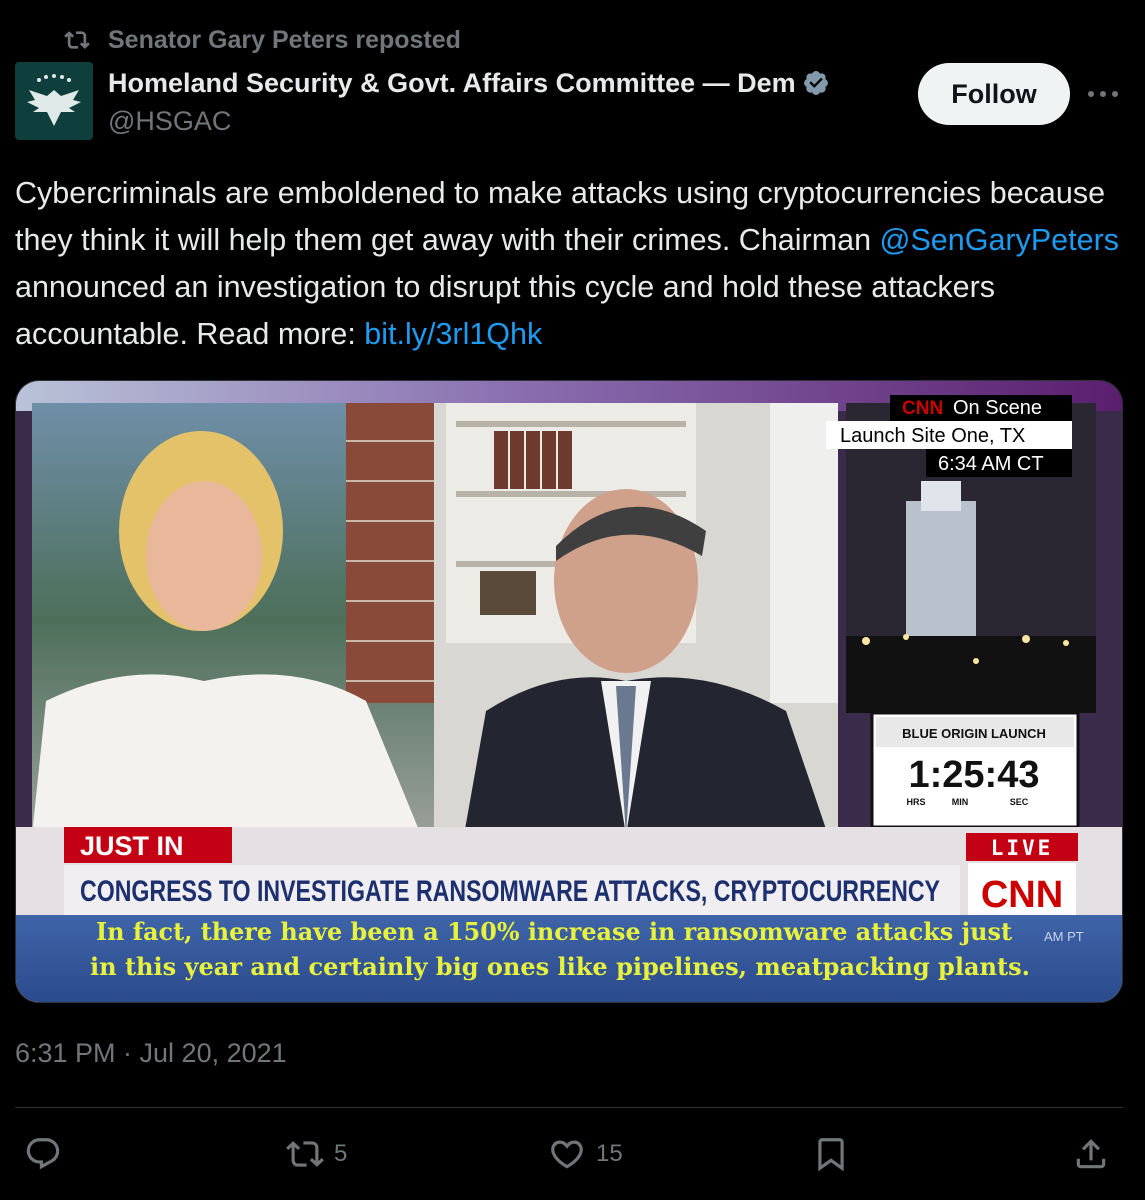 The width and height of the screenshot is (1145, 1200). Describe the element at coordinates (1019, 802) in the screenshot. I see `countdown-unit-sec: SEC` at that location.